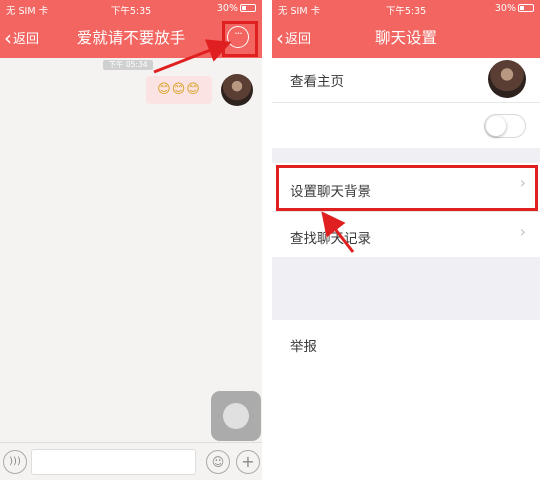  I want to click on message-timestamp: 下午 05:34, so click(128, 65).